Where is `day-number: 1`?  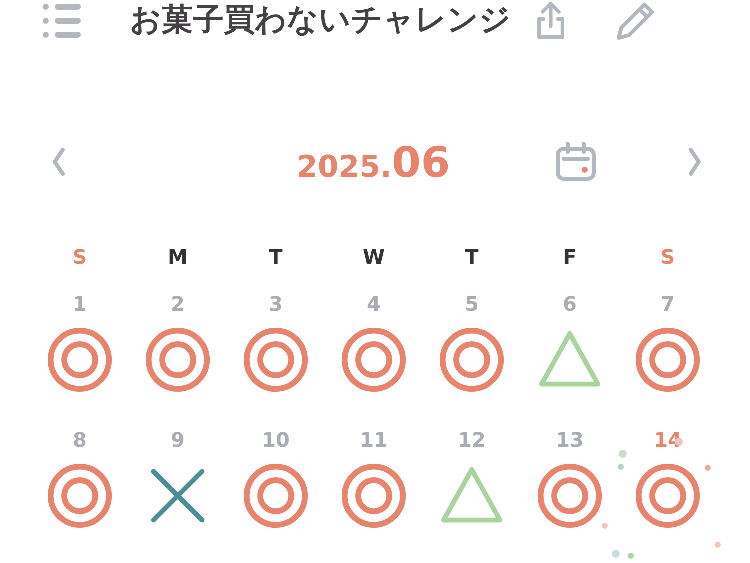
day-number: 1 is located at coordinates (80, 304).